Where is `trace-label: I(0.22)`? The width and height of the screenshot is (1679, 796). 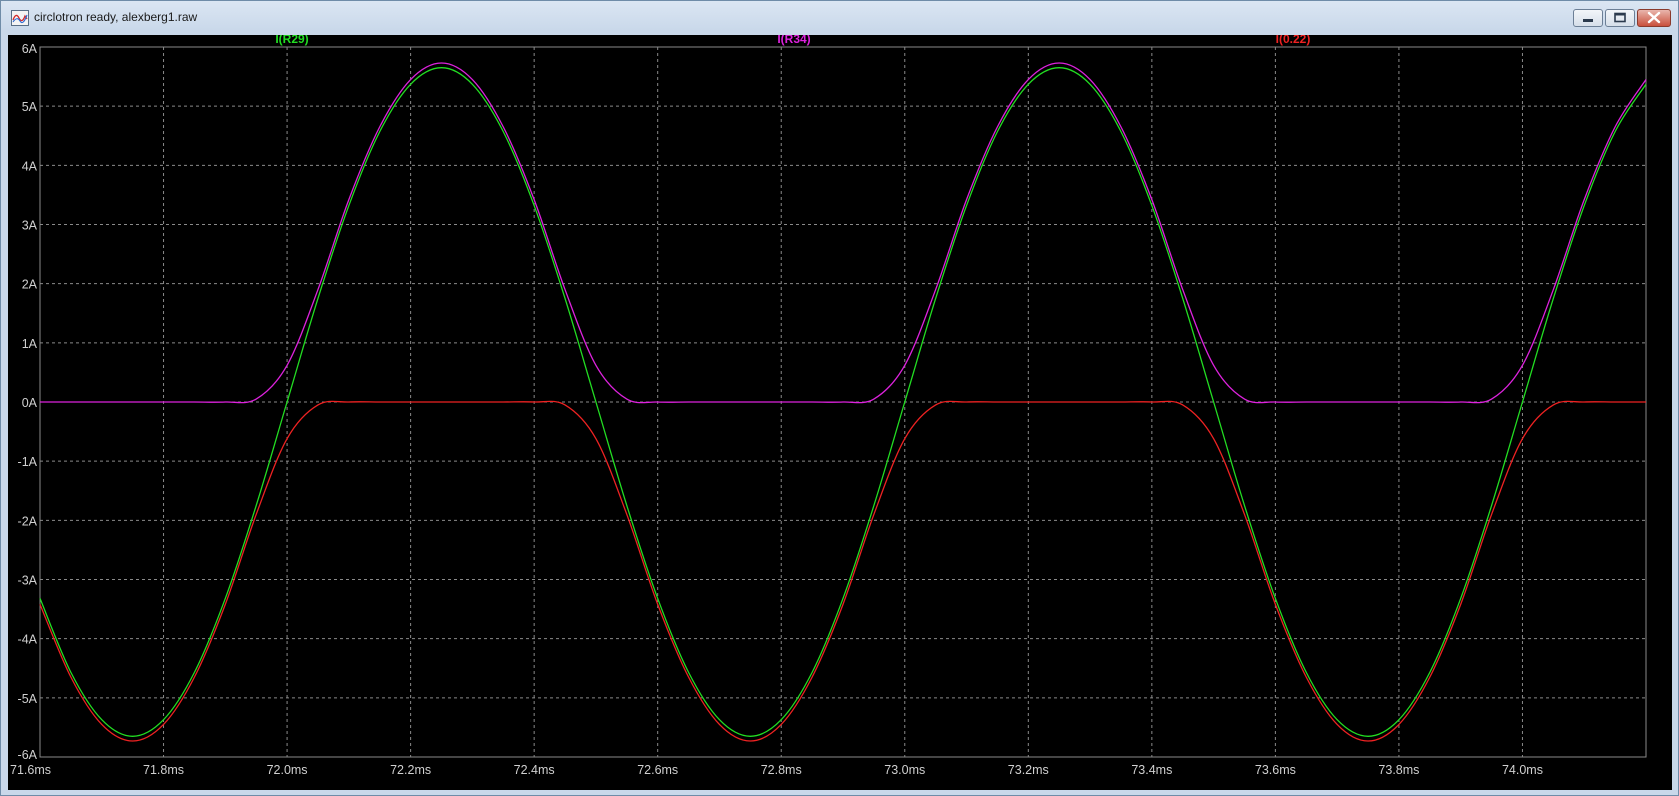
trace-label: I(0.22) is located at coordinates (1293, 40).